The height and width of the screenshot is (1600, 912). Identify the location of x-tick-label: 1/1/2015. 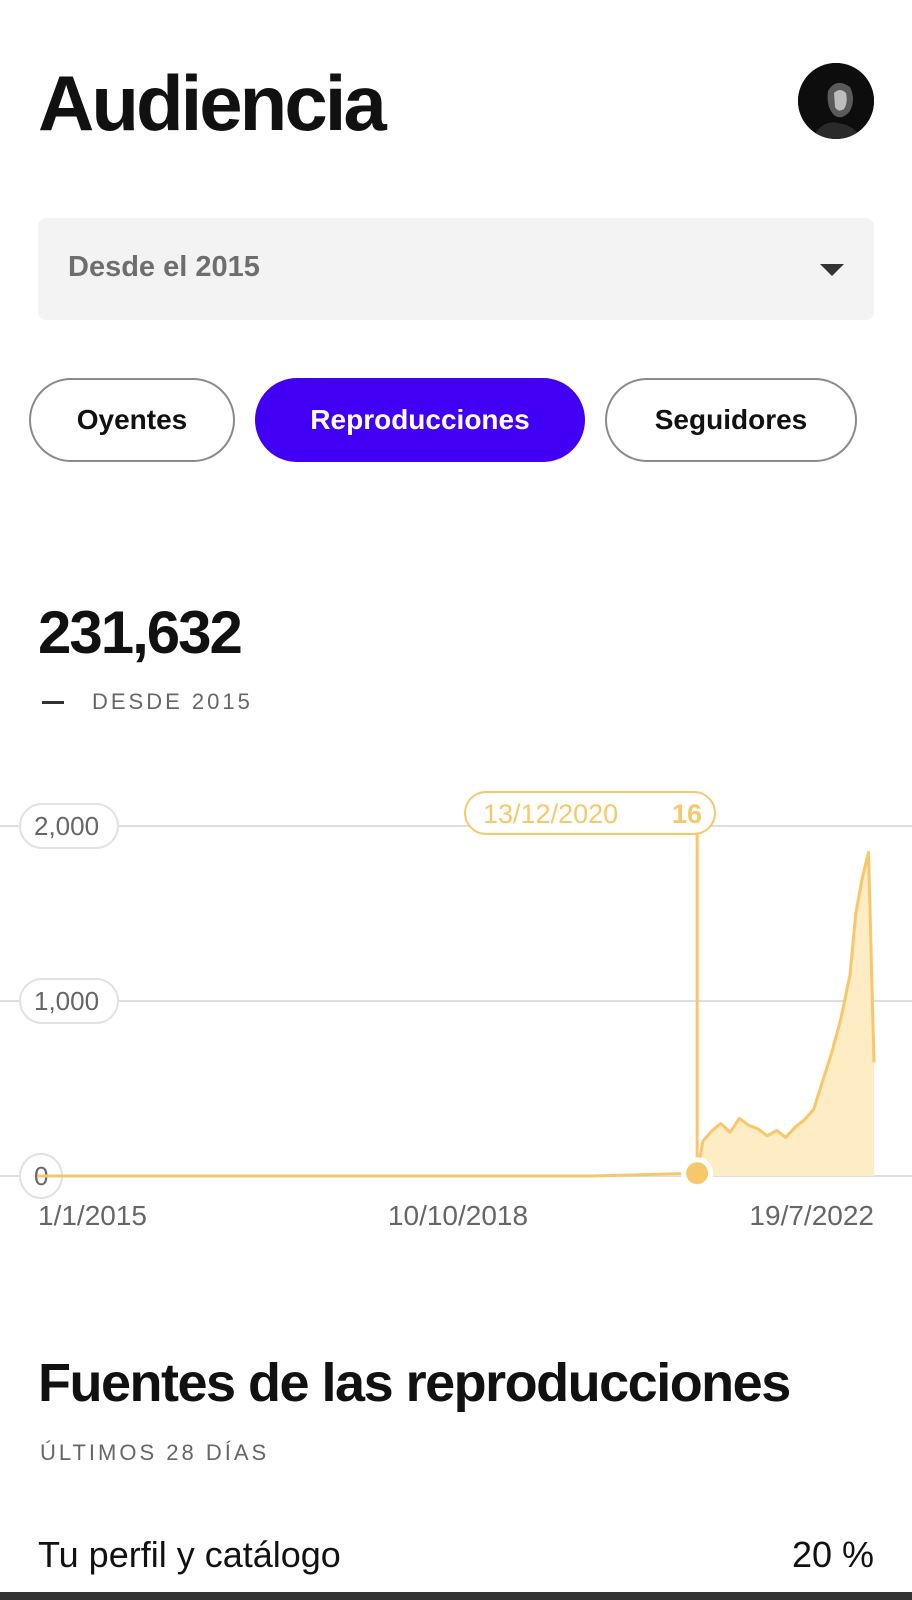
(92, 1215).